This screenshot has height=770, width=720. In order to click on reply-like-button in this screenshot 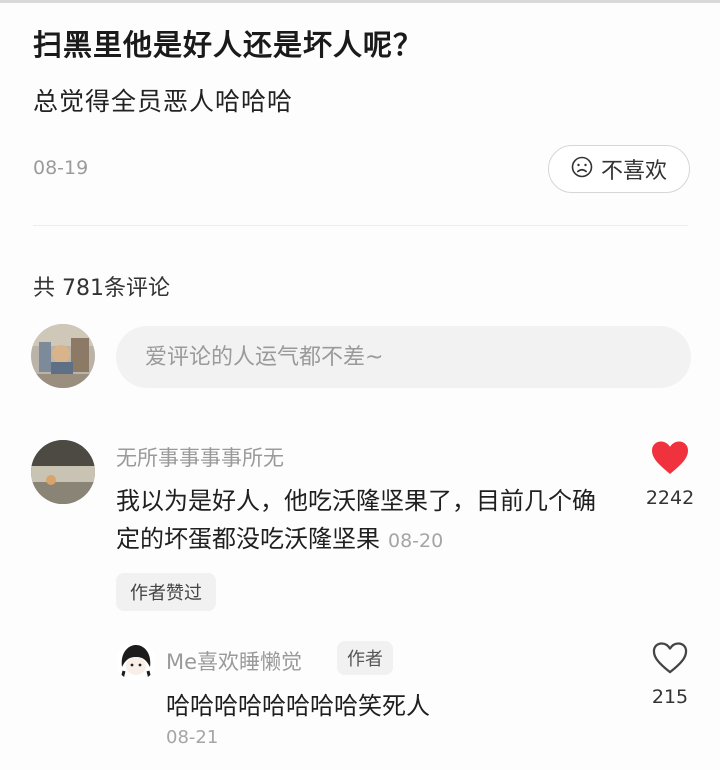, I will do `click(670, 658)`.